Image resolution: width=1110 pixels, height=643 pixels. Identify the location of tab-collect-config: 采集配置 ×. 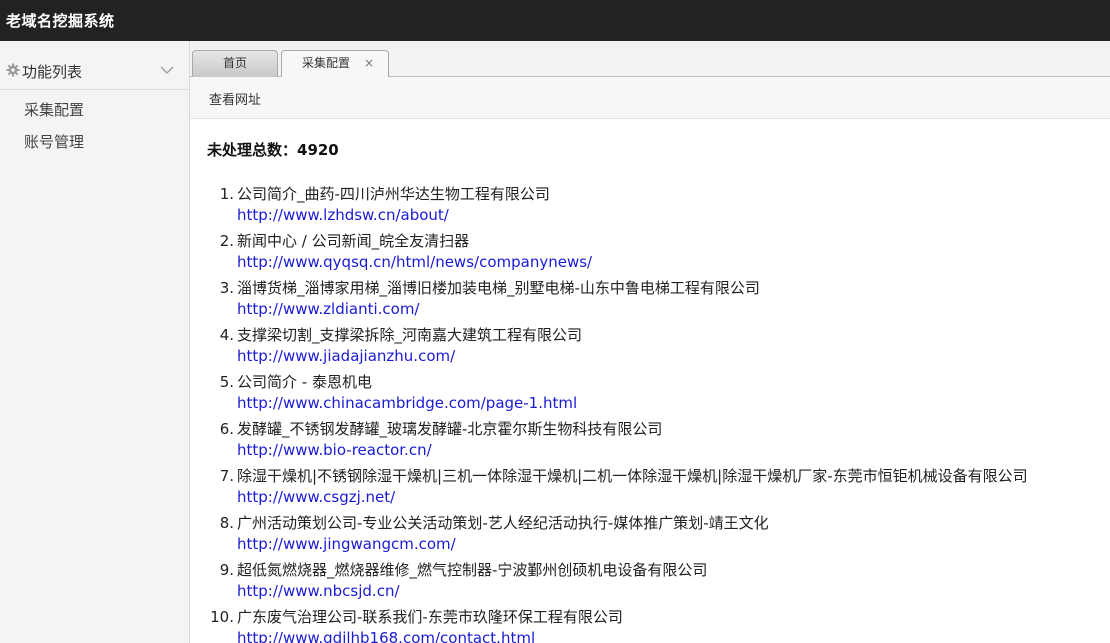
(335, 64).